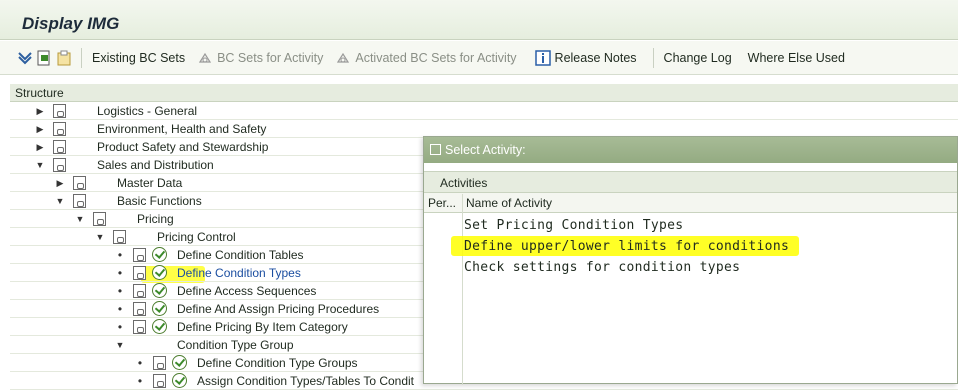 The width and height of the screenshot is (958, 390). What do you see at coordinates (690, 182) in the screenshot?
I see `activities-section-header: Activities` at bounding box center [690, 182].